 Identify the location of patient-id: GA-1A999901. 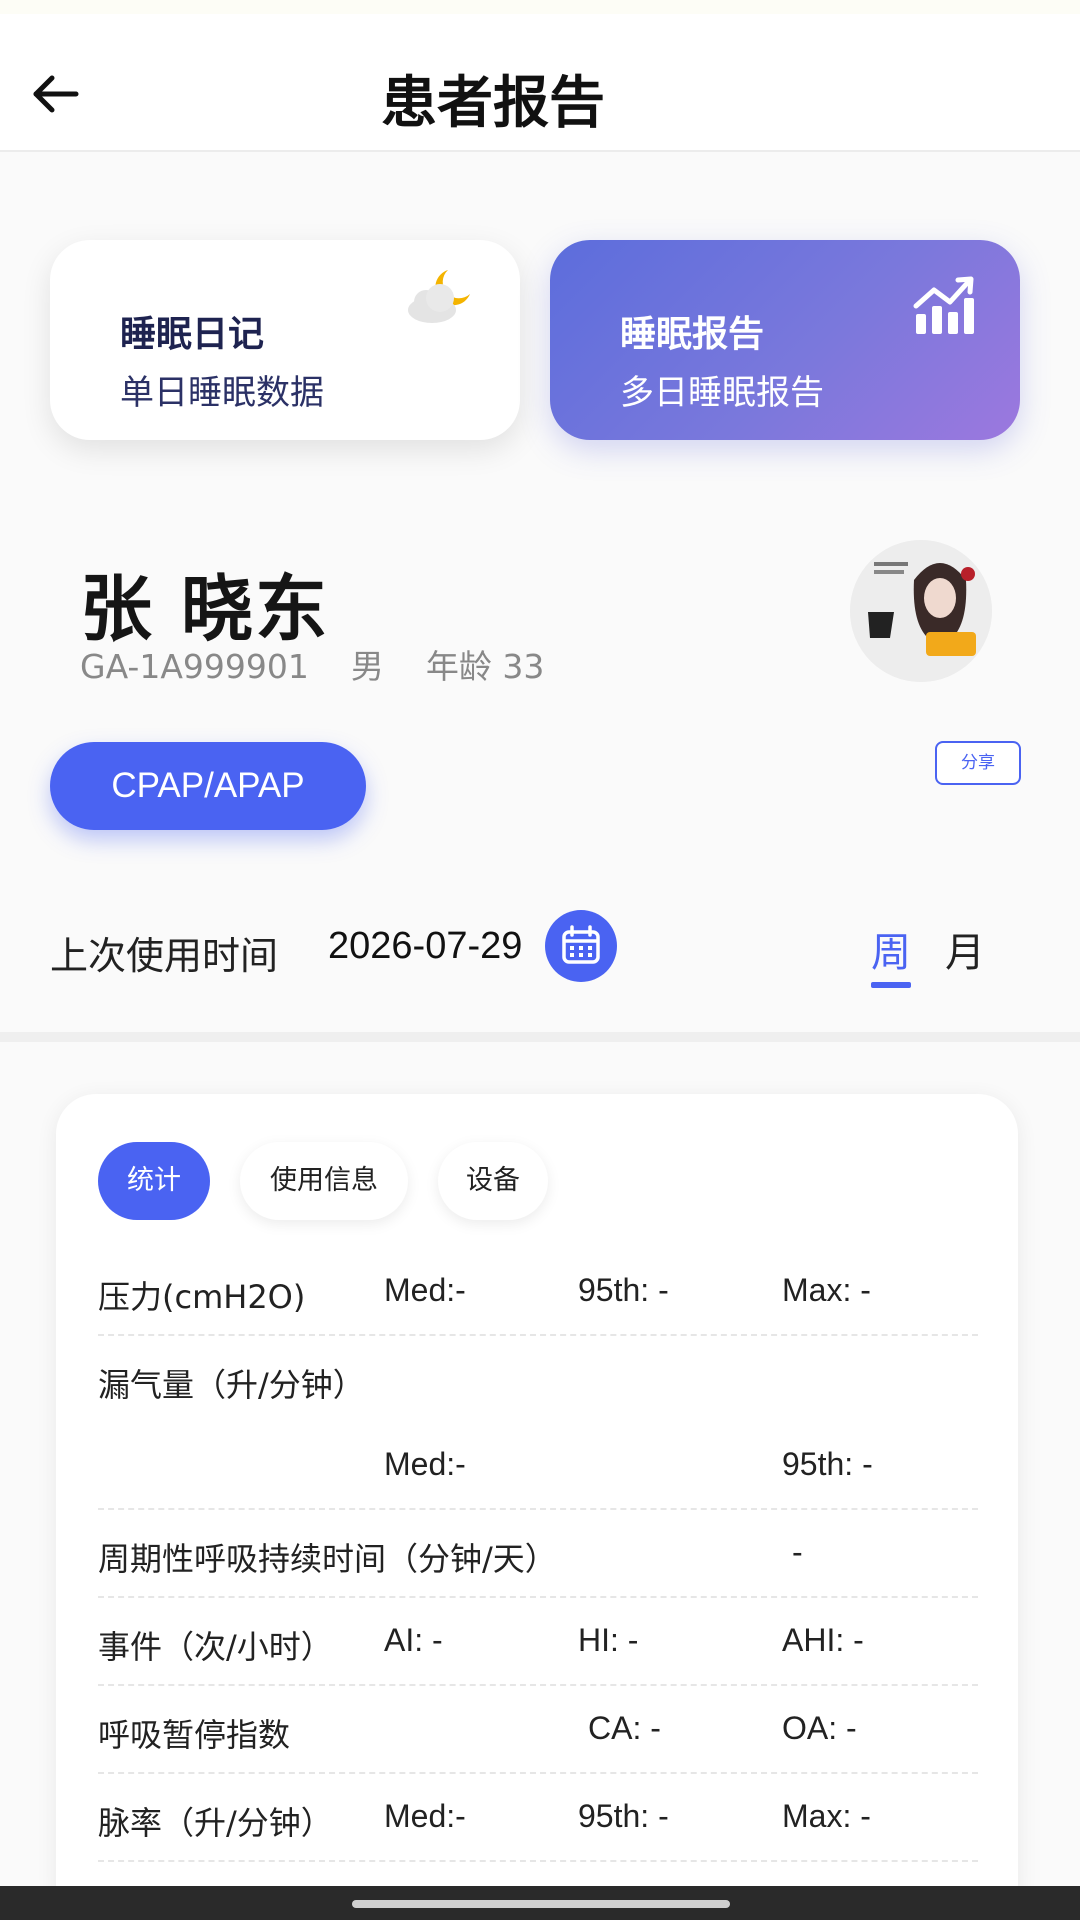
(194, 666).